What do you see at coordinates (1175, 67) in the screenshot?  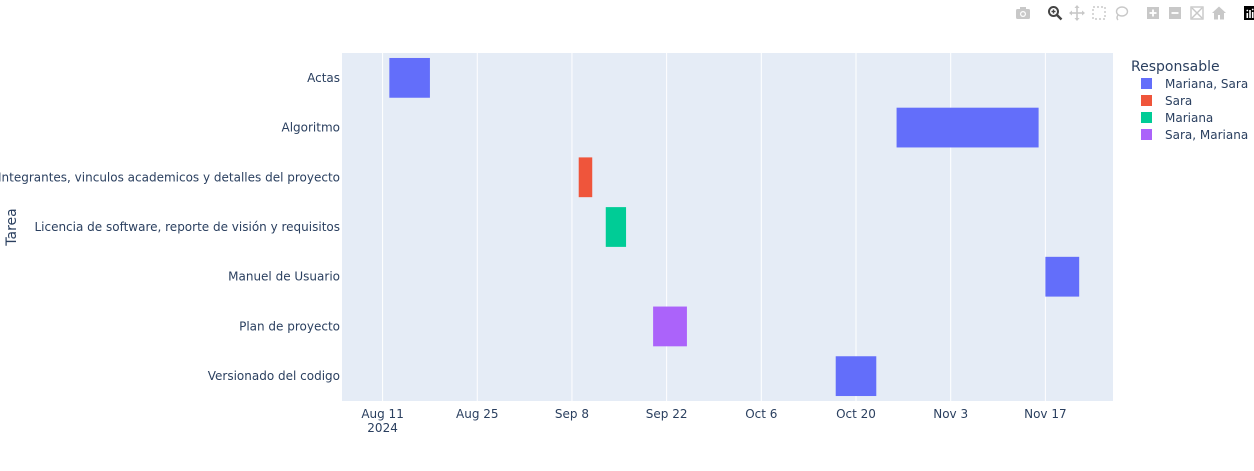 I see `legend-title: Responsable` at bounding box center [1175, 67].